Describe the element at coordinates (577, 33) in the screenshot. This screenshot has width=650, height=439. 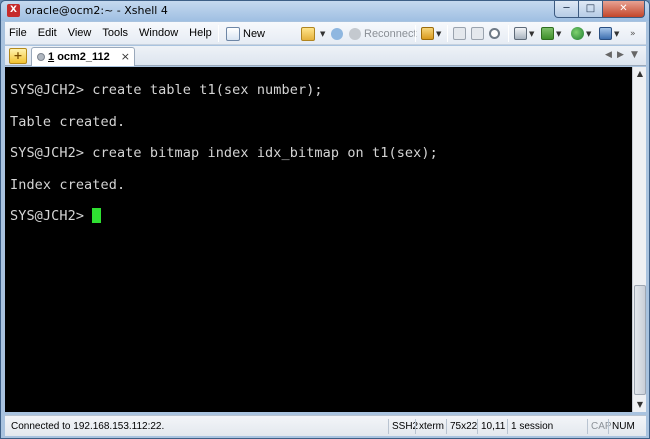
I see `globe-icon` at that location.